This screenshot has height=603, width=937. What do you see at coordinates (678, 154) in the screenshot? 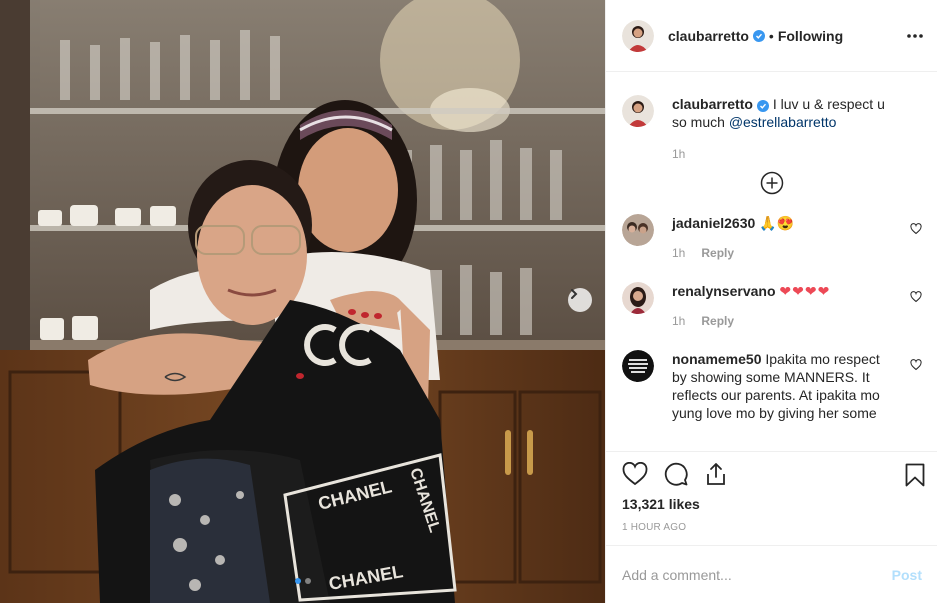
I see `caption-time: 1h` at bounding box center [678, 154].